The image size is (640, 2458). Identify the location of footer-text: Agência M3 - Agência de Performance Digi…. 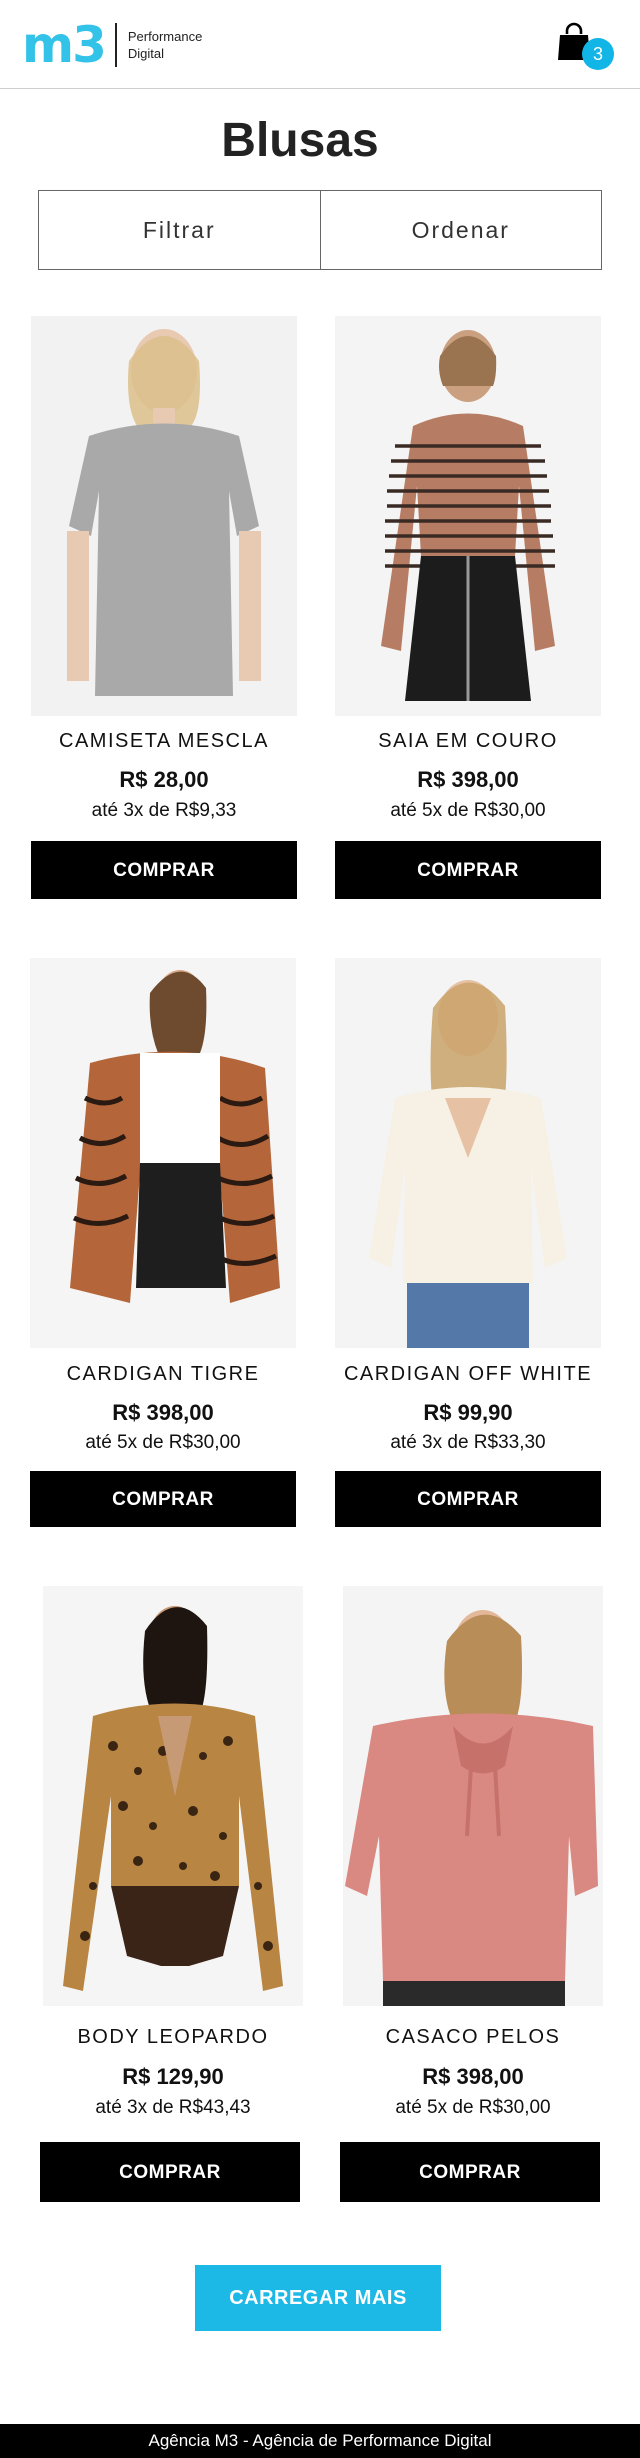
(320, 2440).